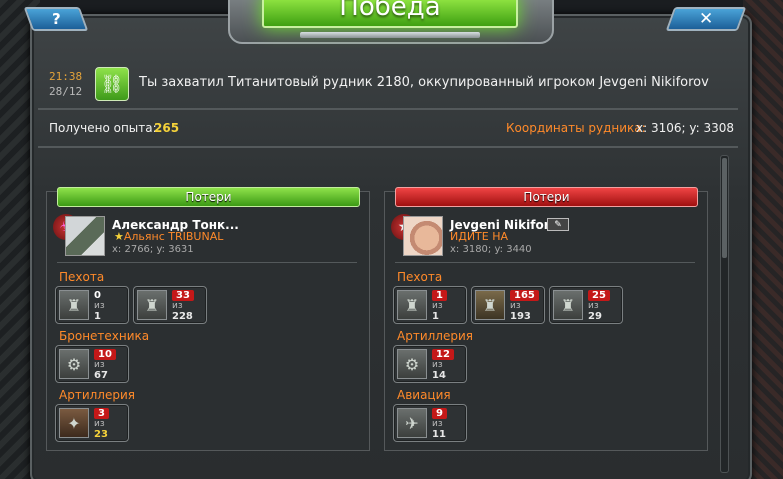 The width and height of the screenshot is (783, 479). I want to click on unit-total: 193, so click(520, 316).